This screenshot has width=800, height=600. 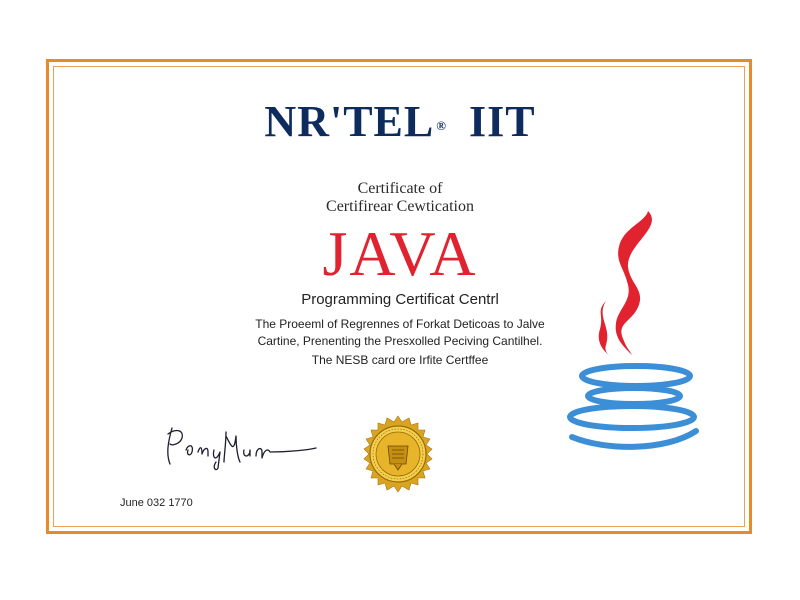 I want to click on signature-icon, so click(x=242, y=449).